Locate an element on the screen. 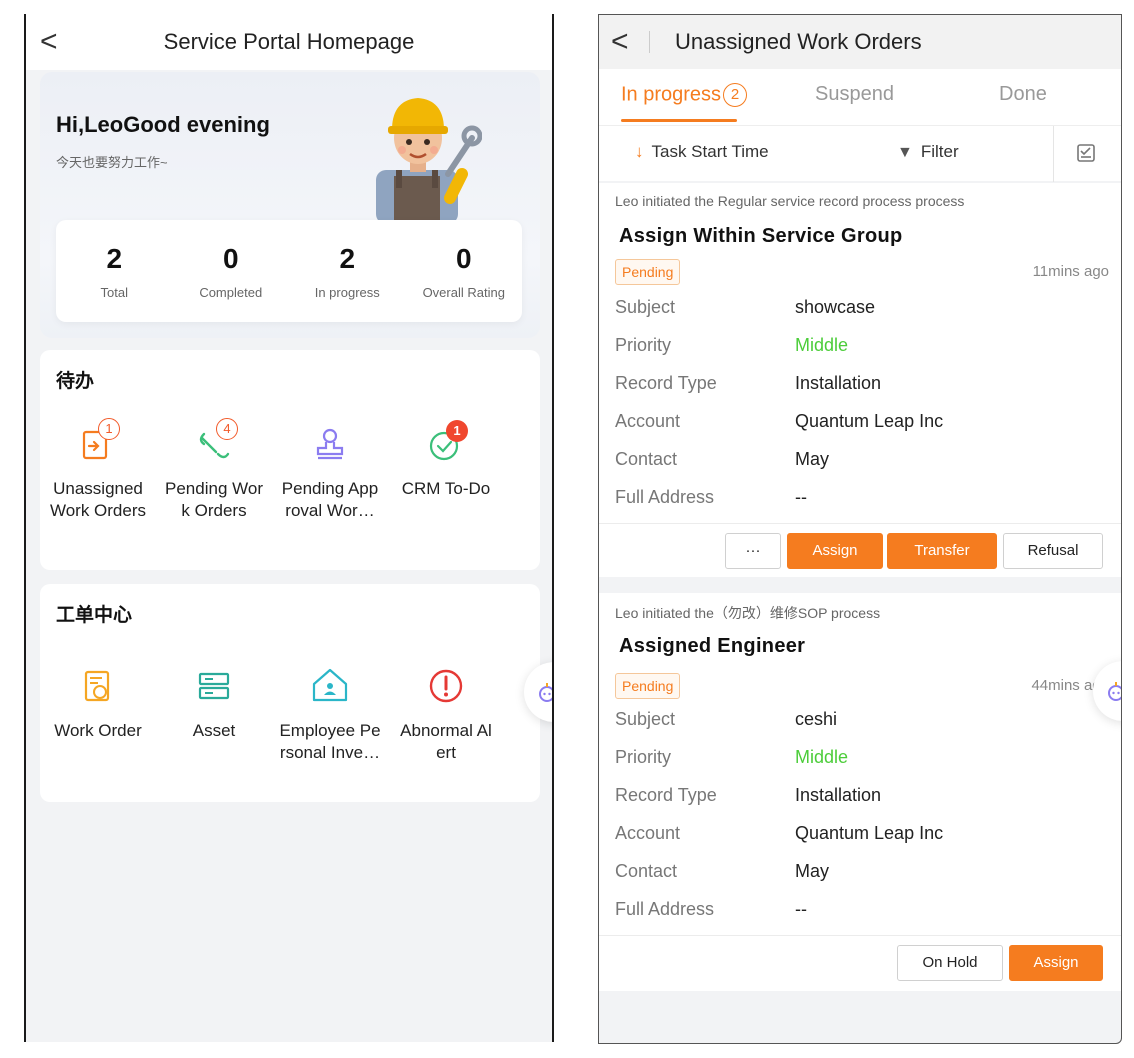 The height and width of the screenshot is (1058, 1134). filter-label: Filter is located at coordinates (939, 151).